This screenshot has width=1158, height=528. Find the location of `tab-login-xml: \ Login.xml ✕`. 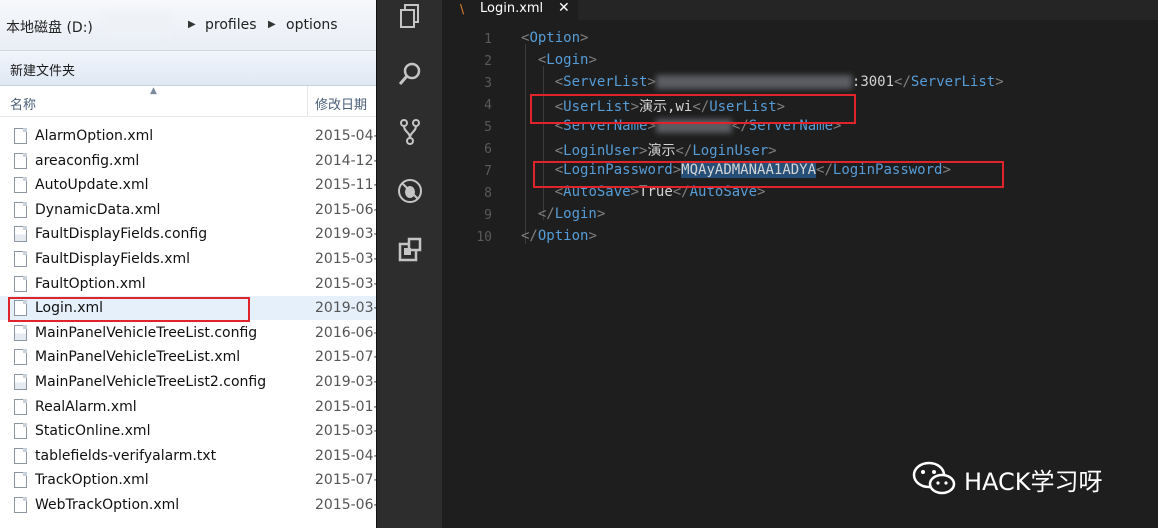

tab-login-xml: \ Login.xml ✕ is located at coordinates (510, 10).